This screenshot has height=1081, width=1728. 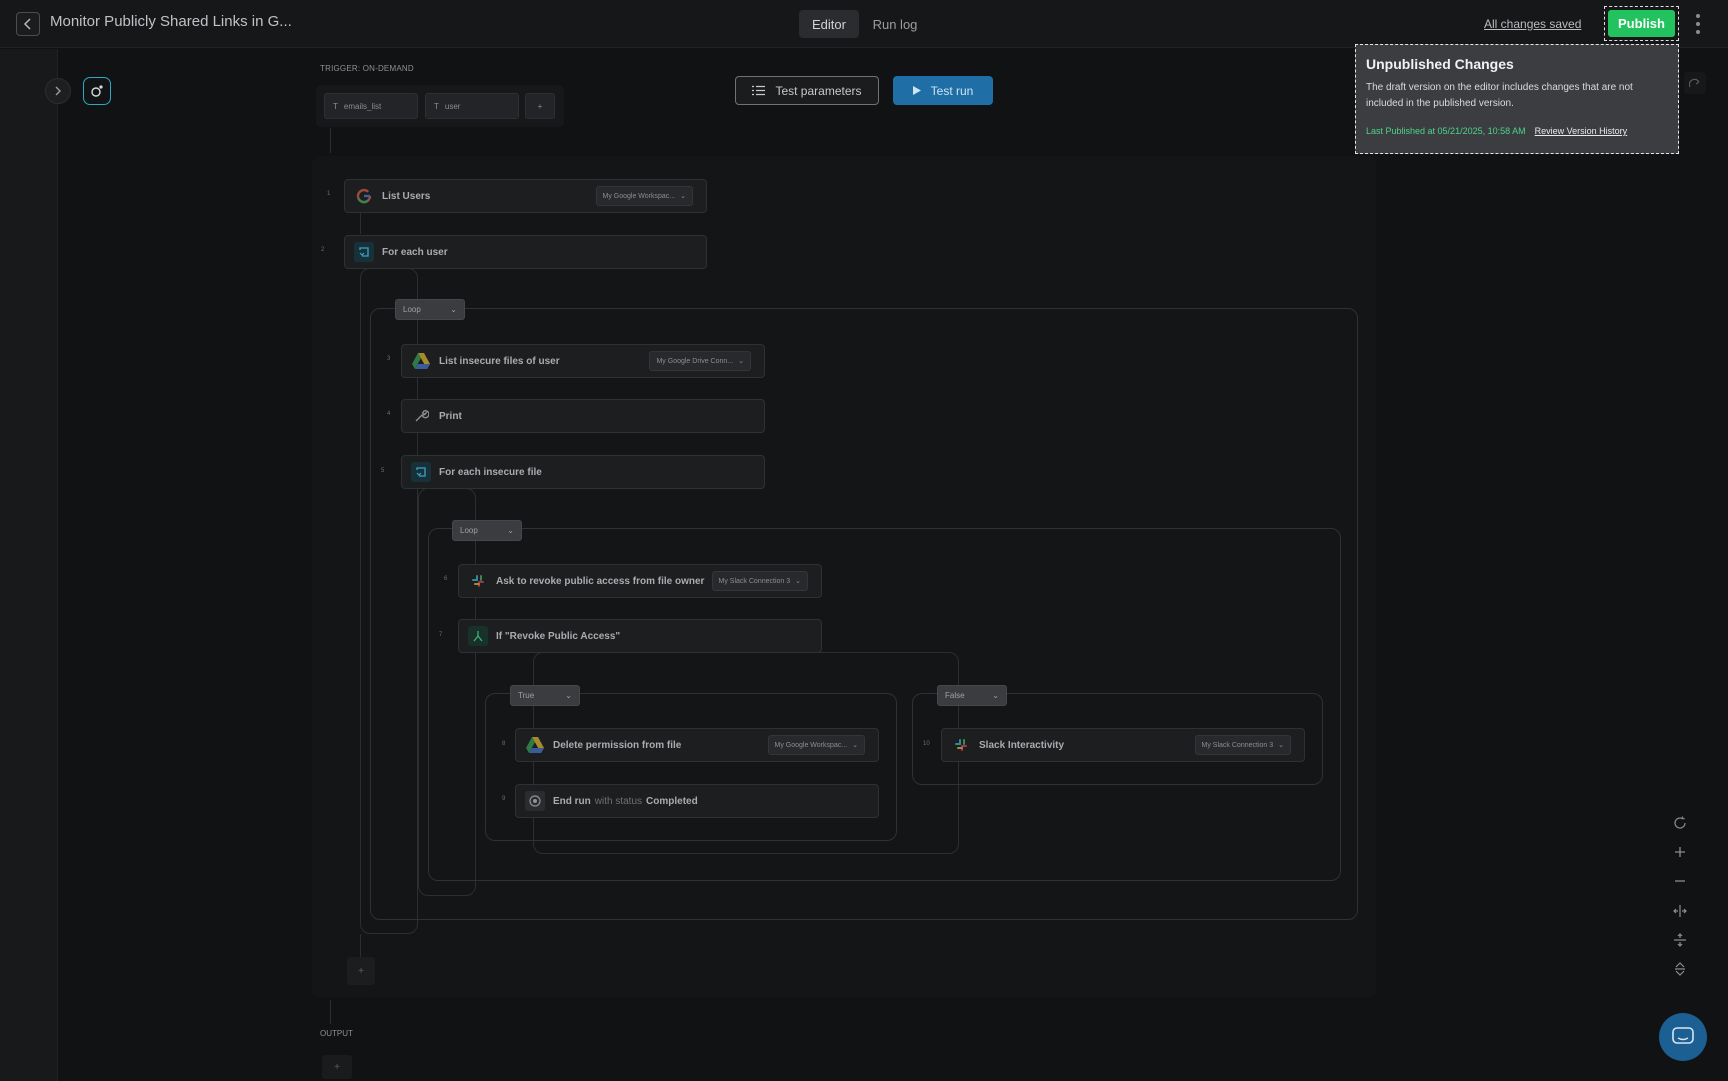 What do you see at coordinates (1698, 24) in the screenshot?
I see `more-options-icon` at bounding box center [1698, 24].